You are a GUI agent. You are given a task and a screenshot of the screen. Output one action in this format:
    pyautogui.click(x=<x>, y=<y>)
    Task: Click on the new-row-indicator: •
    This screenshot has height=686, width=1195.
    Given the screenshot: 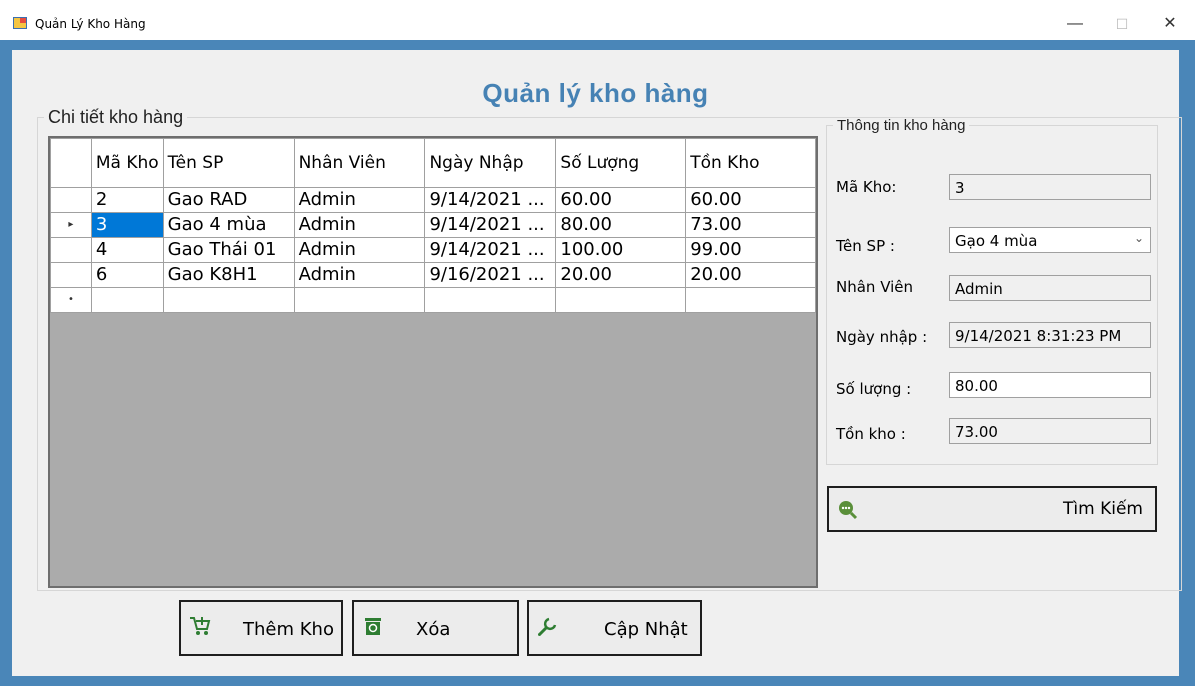 What is the action you would take?
    pyautogui.click(x=71, y=300)
    